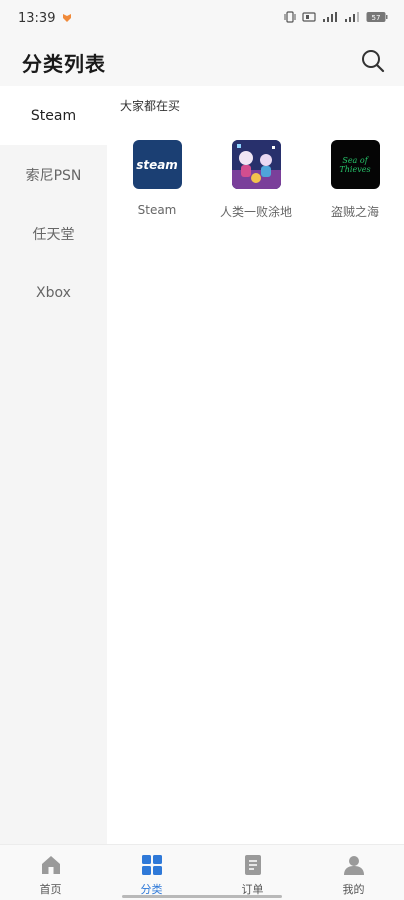 This screenshot has height=900, width=404. I want to click on nav-profile: 我的, so click(353, 872).